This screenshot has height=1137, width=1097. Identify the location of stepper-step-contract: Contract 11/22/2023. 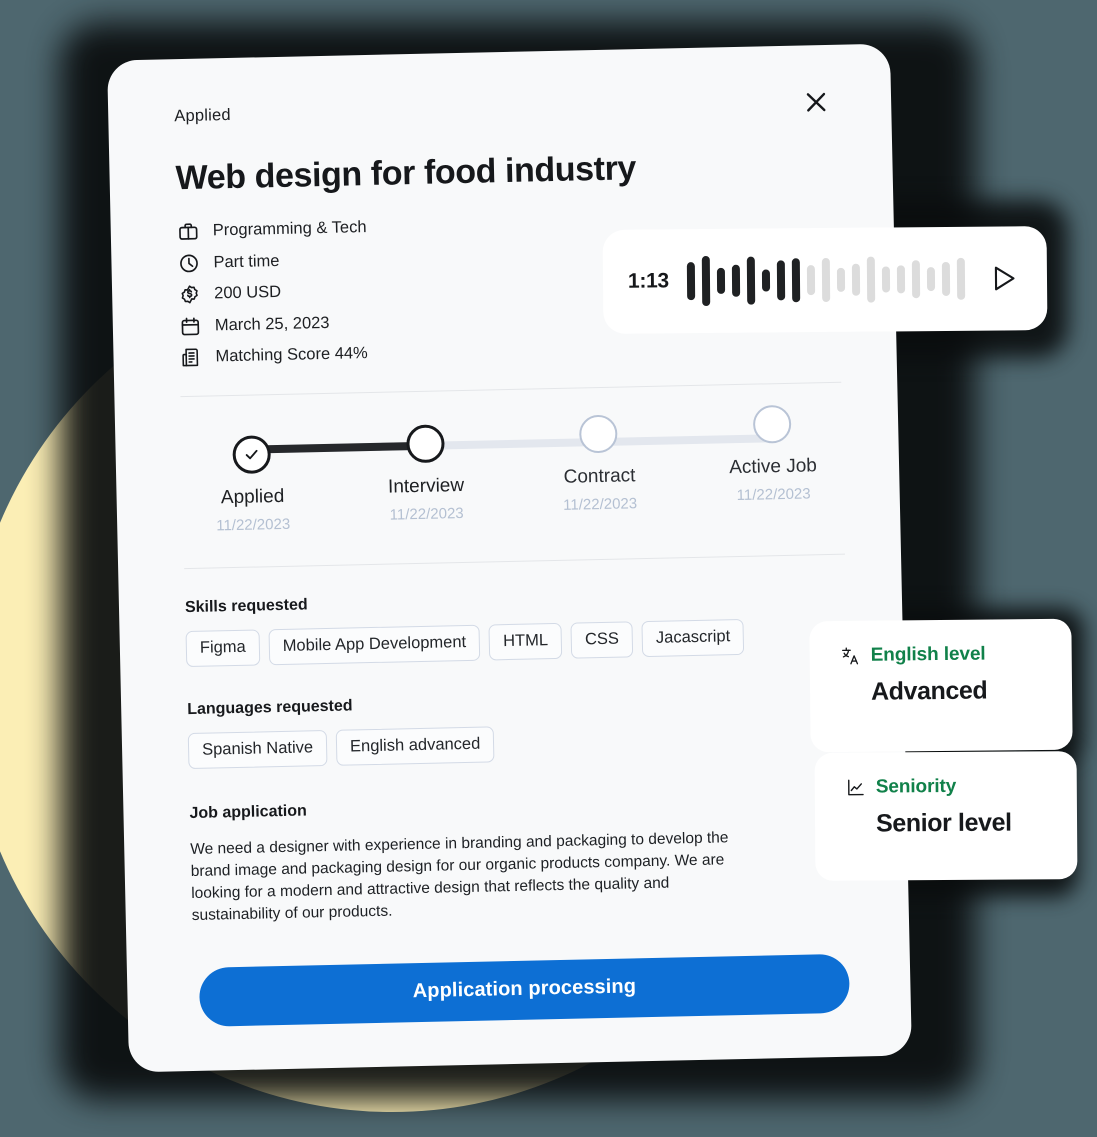
(599, 464).